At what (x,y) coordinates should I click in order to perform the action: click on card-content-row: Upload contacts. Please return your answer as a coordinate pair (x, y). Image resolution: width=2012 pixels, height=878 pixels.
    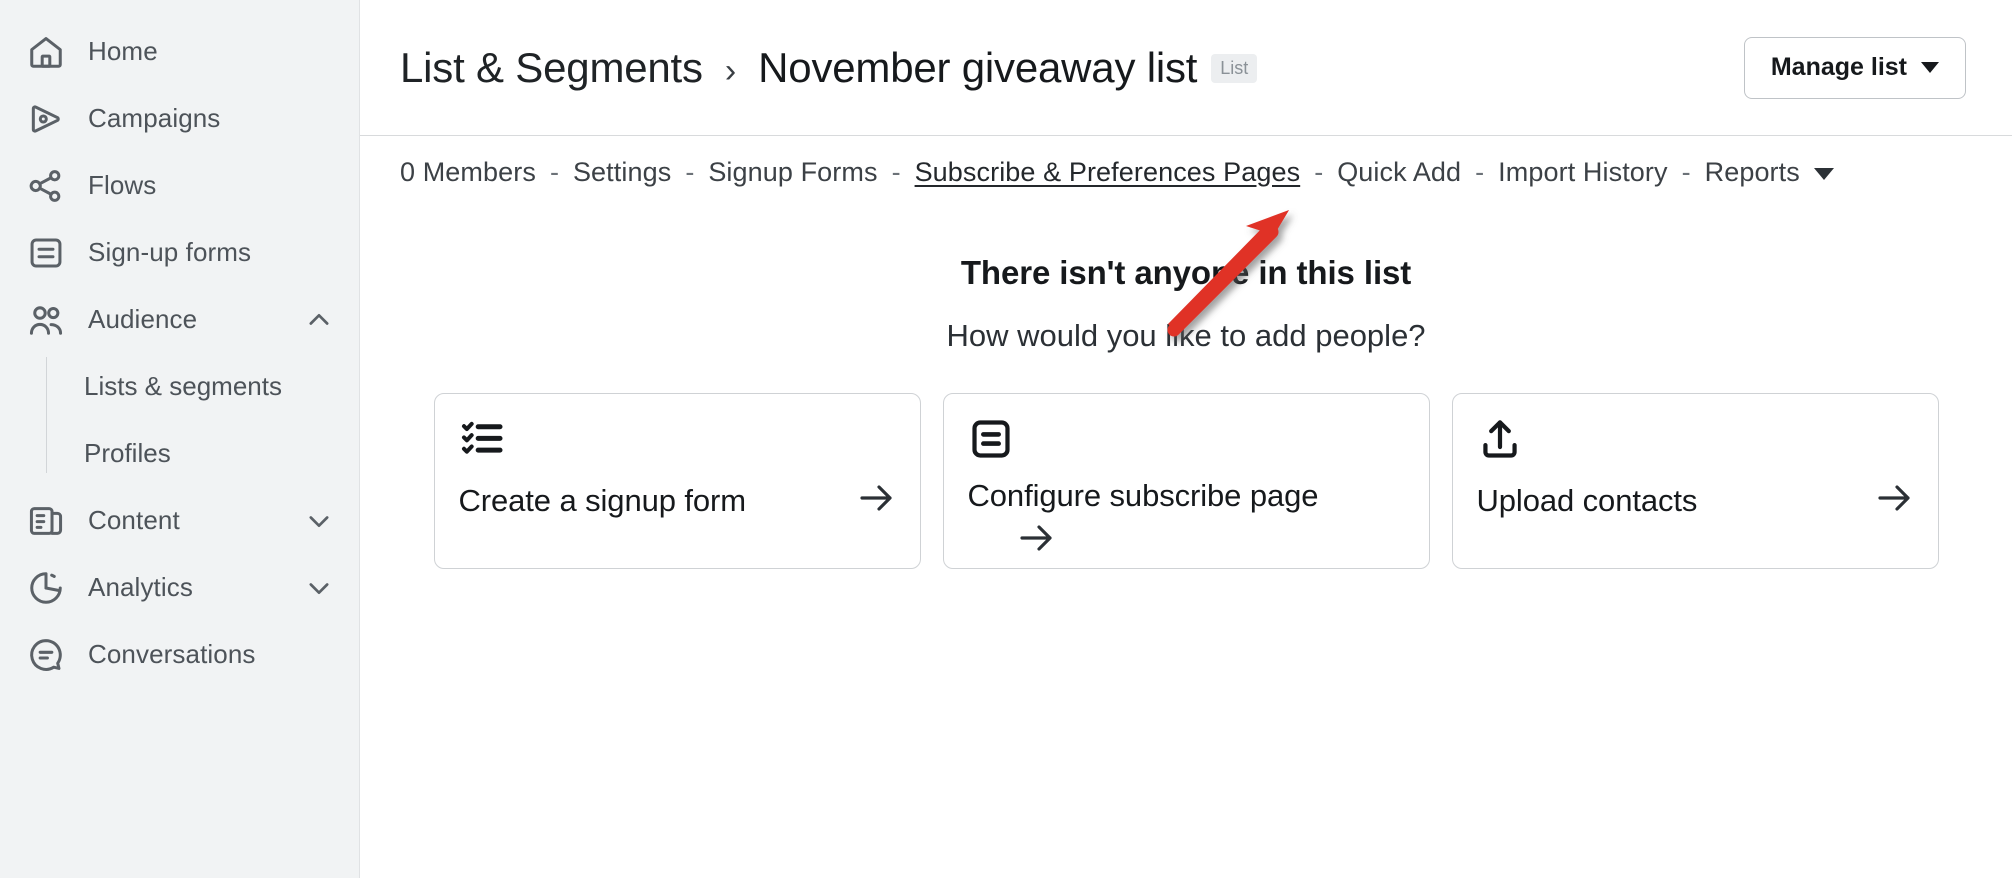
    Looking at the image, I should click on (1695, 500).